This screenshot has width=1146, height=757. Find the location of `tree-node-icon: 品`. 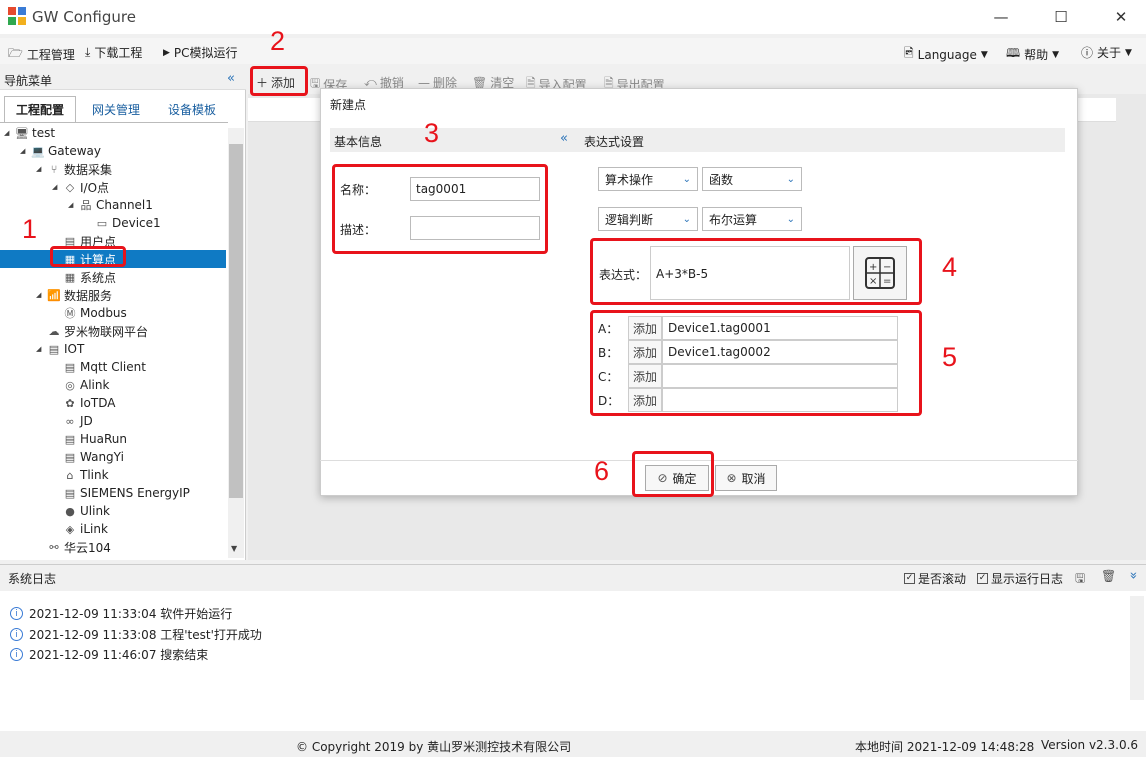

tree-node-icon: 品 is located at coordinates (86, 205).